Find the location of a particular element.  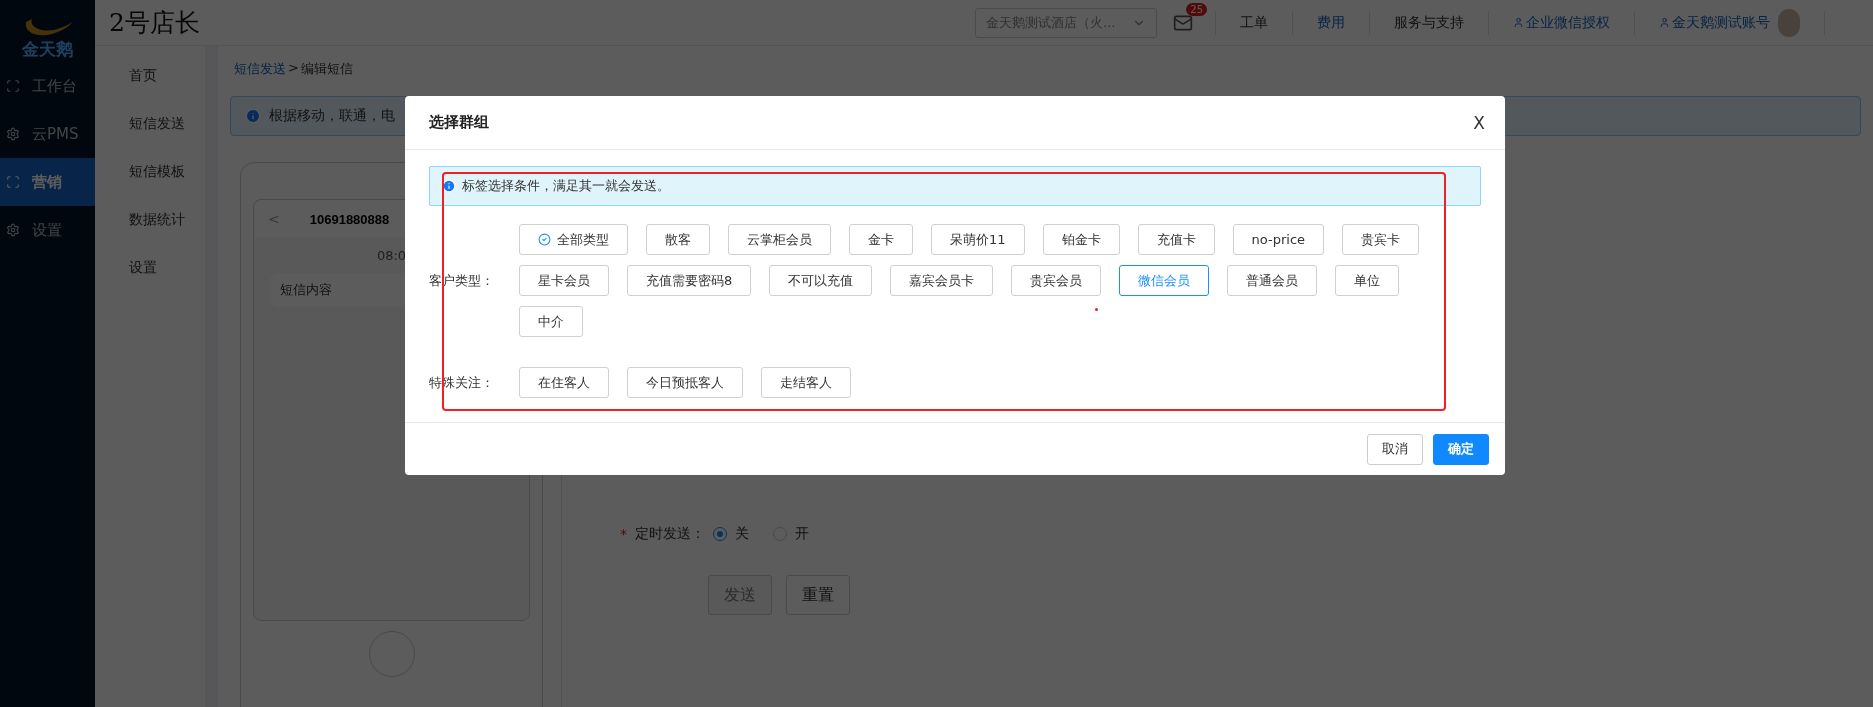

close-button: X is located at coordinates (1479, 122).